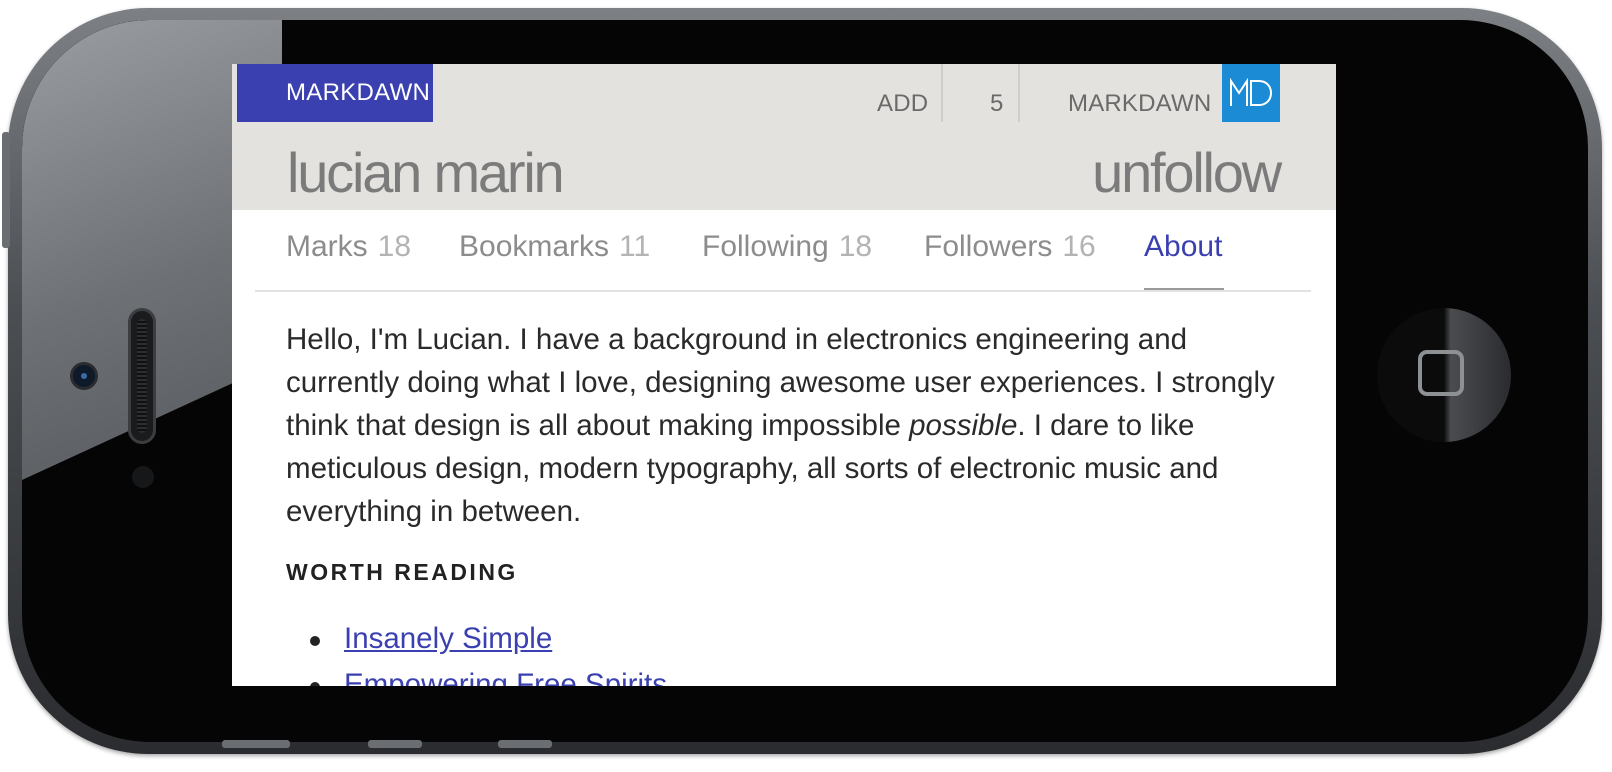 Image resolution: width=1612 pixels, height=772 pixels. Describe the element at coordinates (765, 246) in the screenshot. I see `tab-label: Following` at that location.